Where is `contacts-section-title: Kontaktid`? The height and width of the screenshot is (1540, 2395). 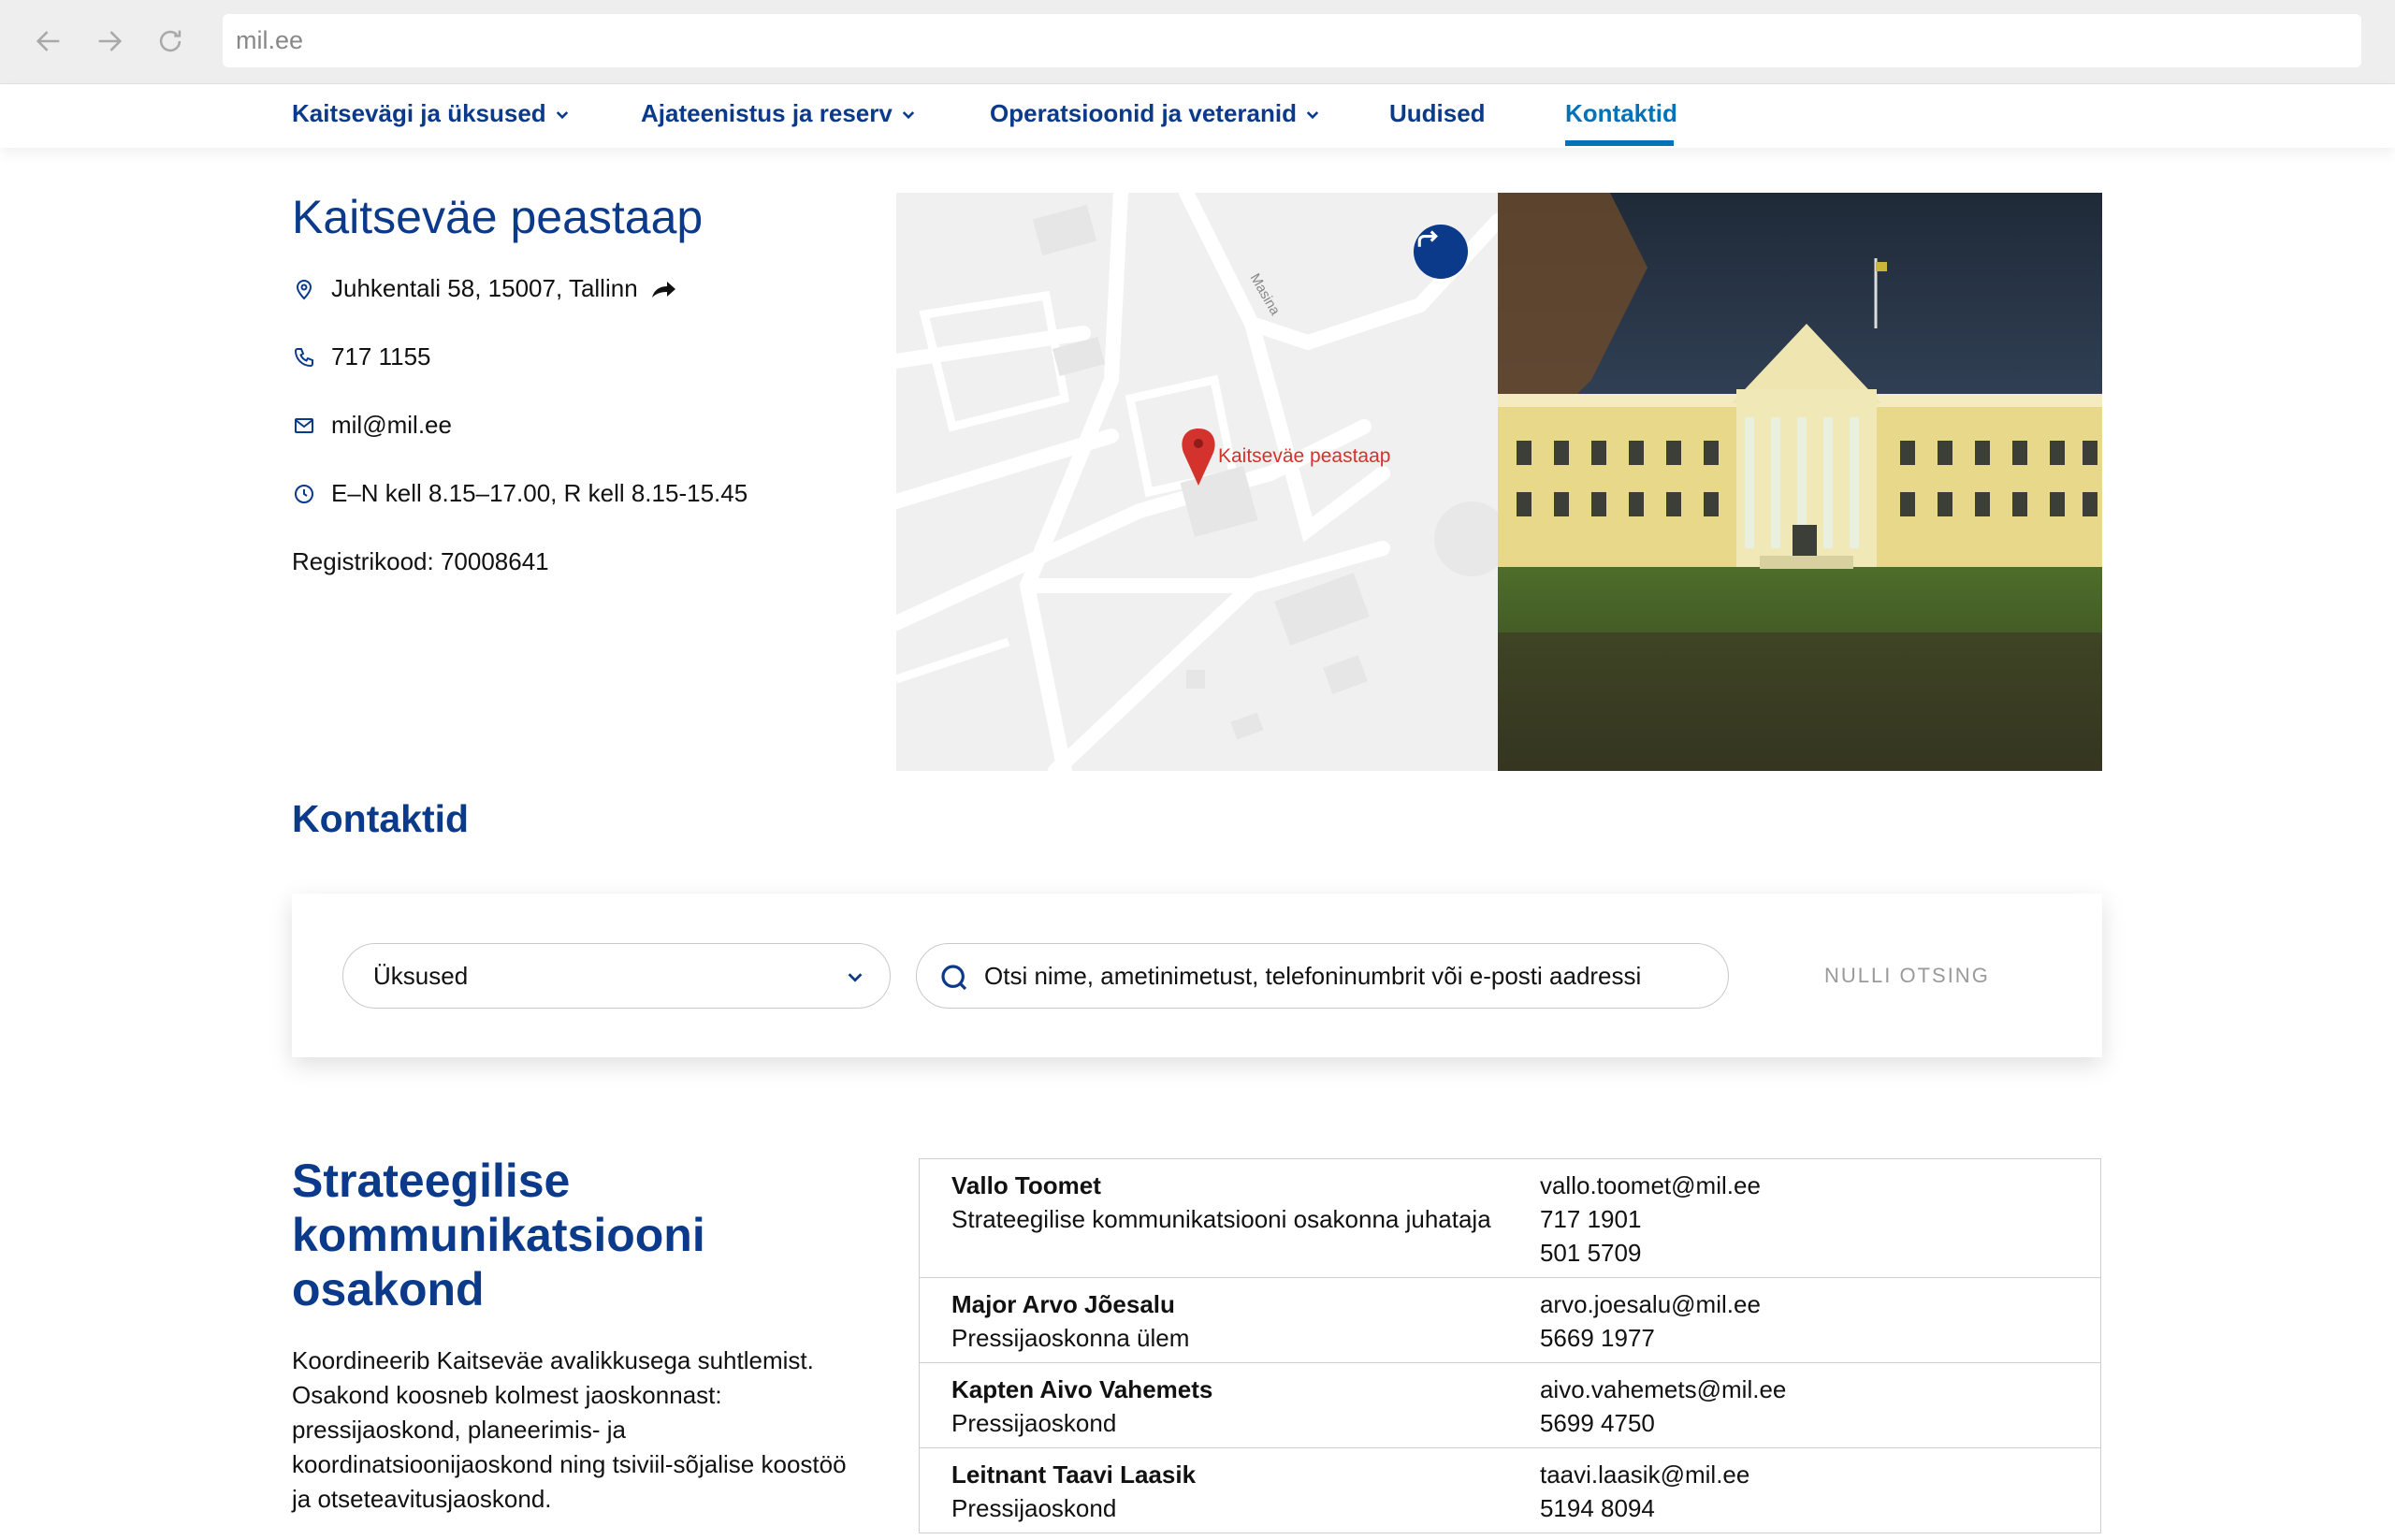 contacts-section-title: Kontaktid is located at coordinates (381, 819).